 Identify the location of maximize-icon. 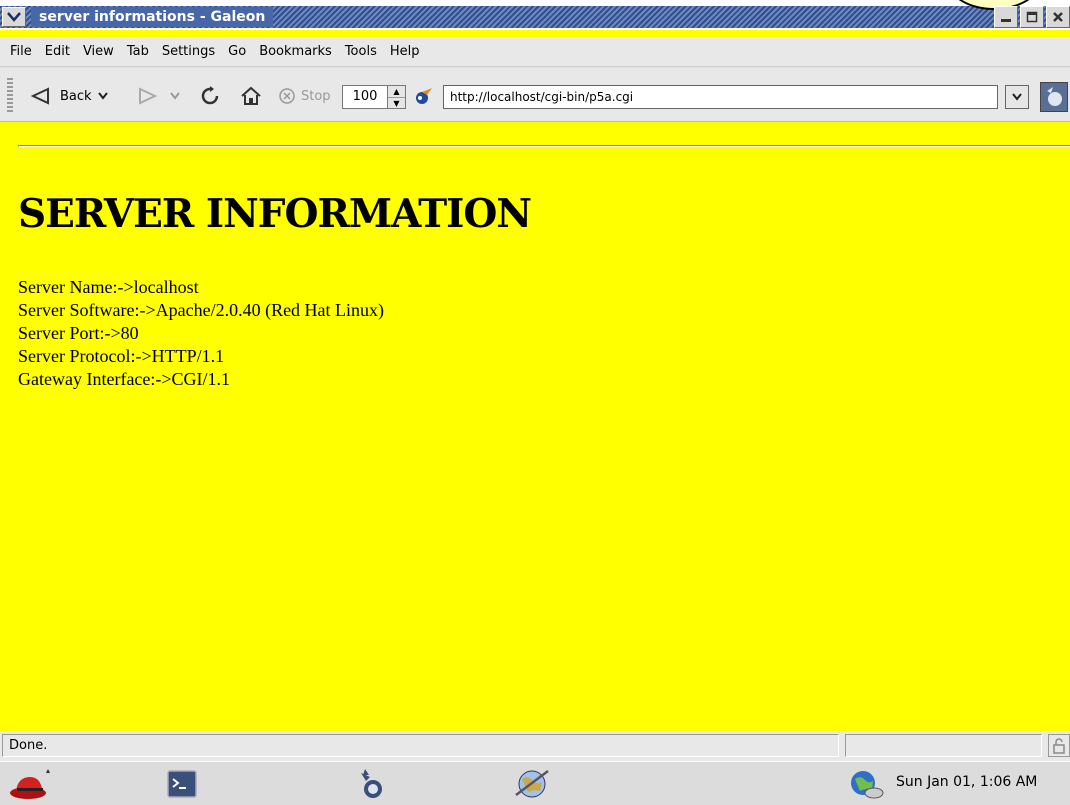
(1032, 17).